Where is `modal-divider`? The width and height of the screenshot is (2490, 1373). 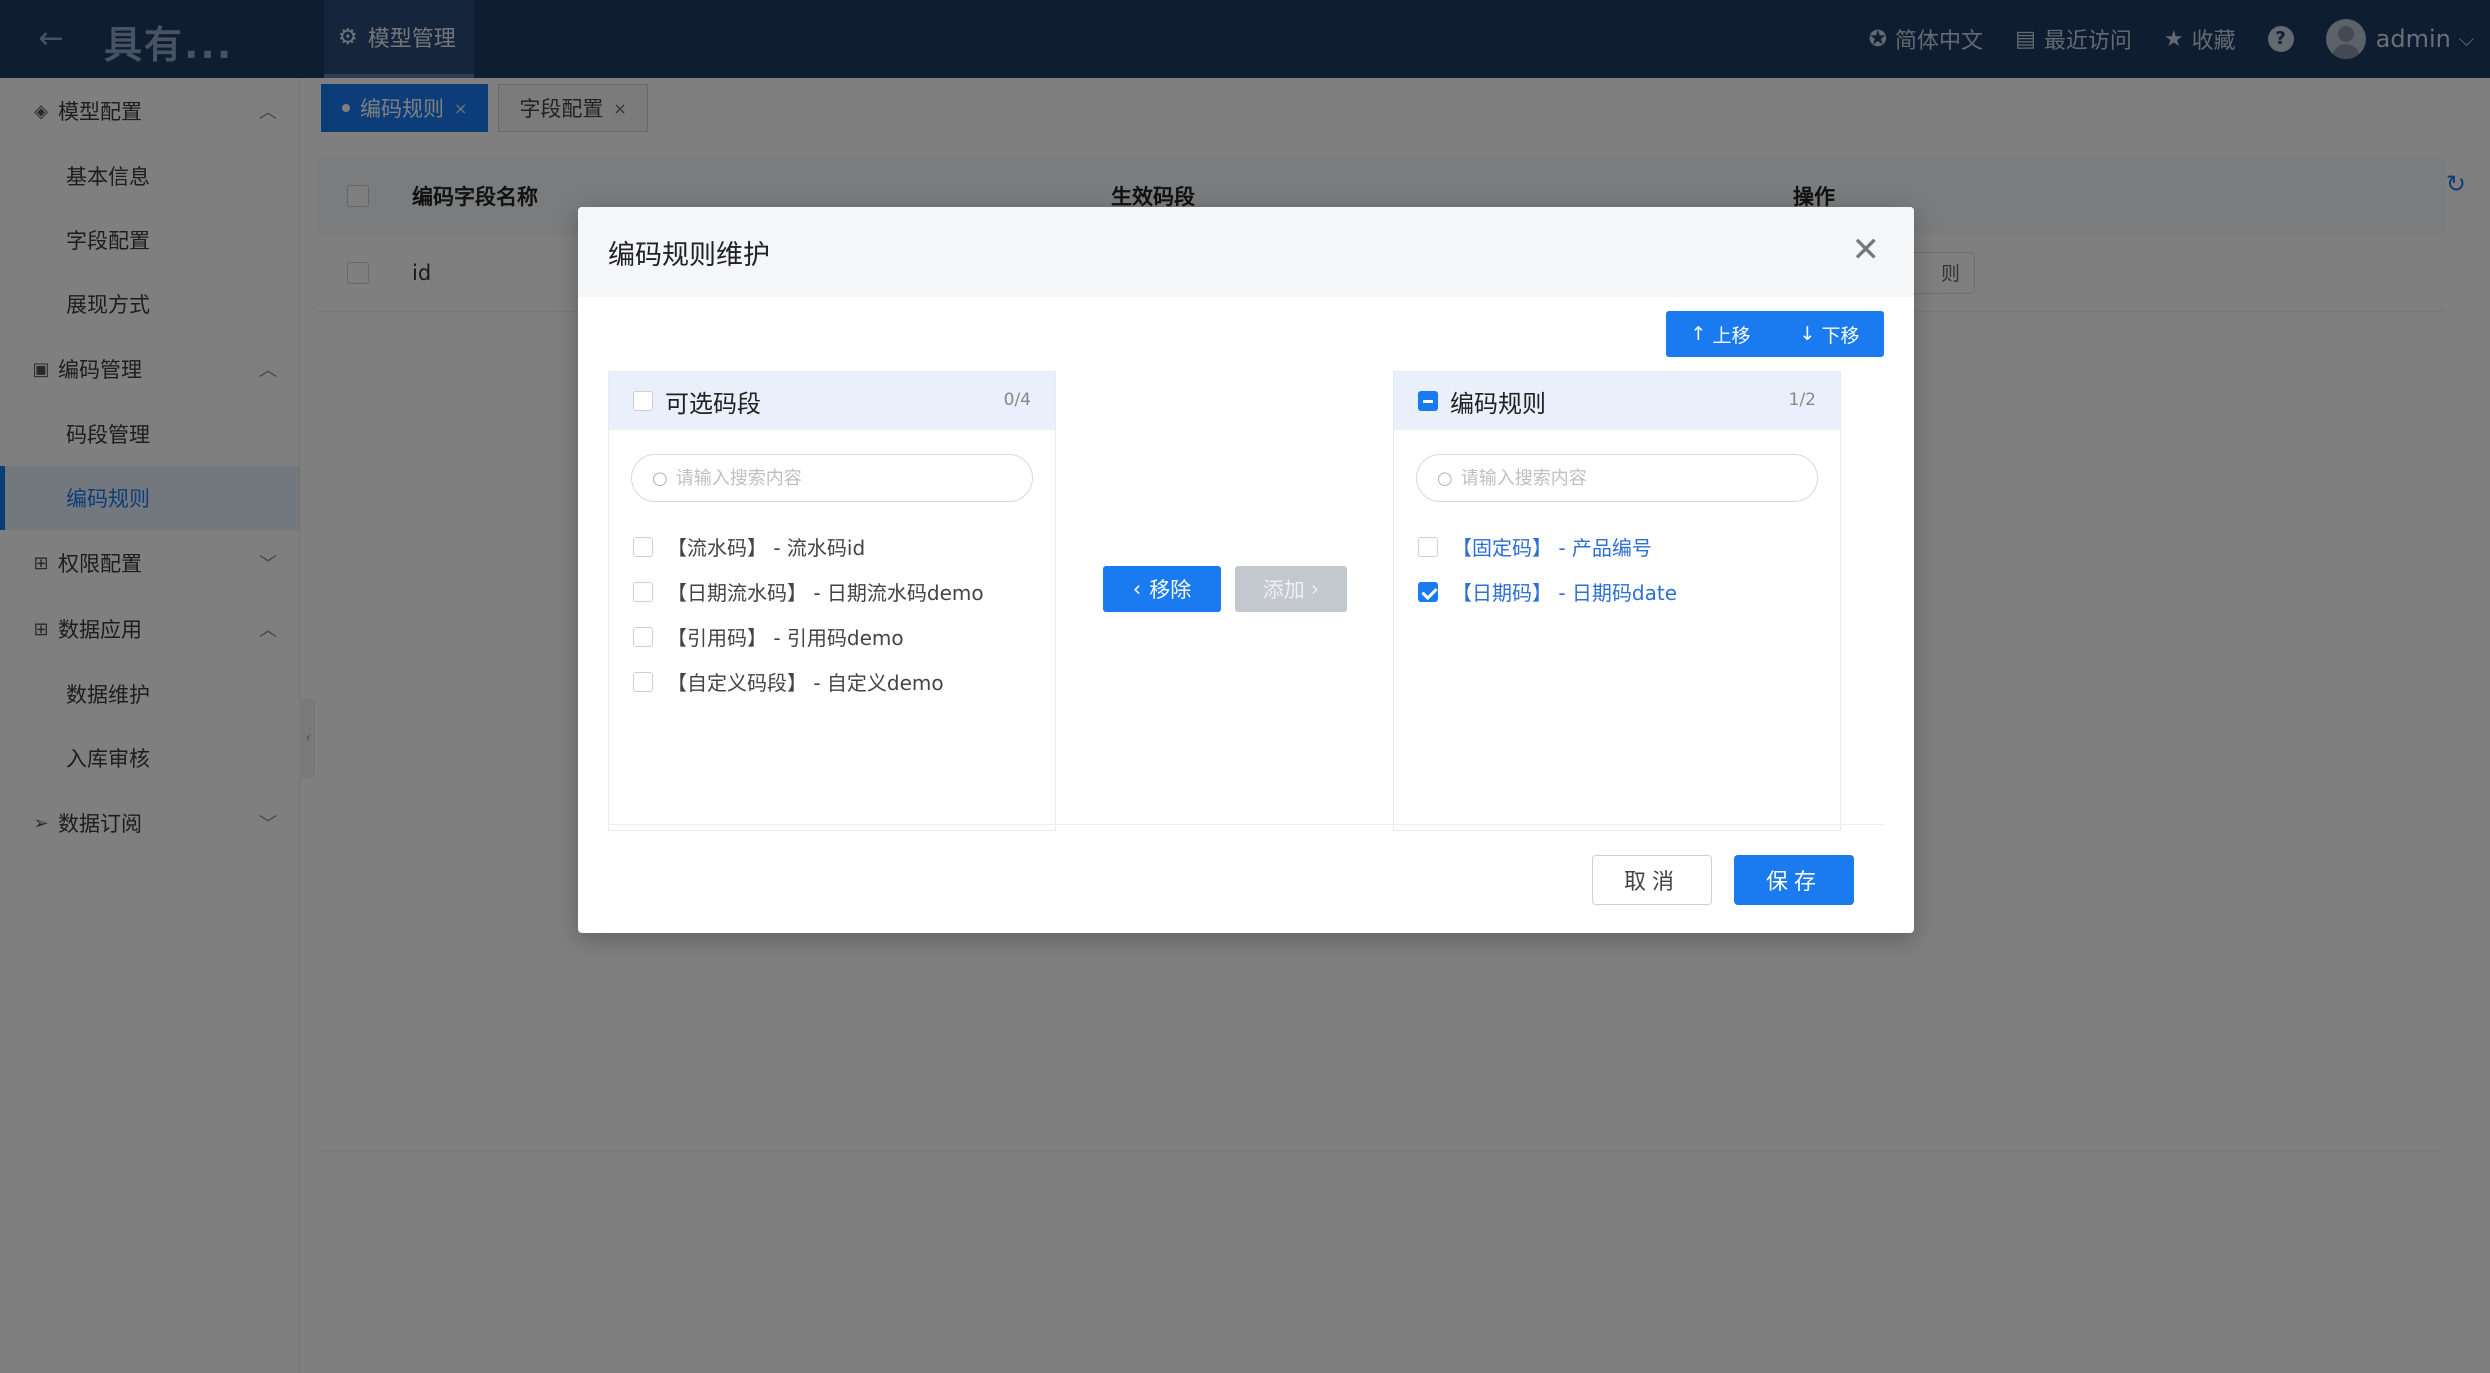 modal-divider is located at coordinates (1246, 824).